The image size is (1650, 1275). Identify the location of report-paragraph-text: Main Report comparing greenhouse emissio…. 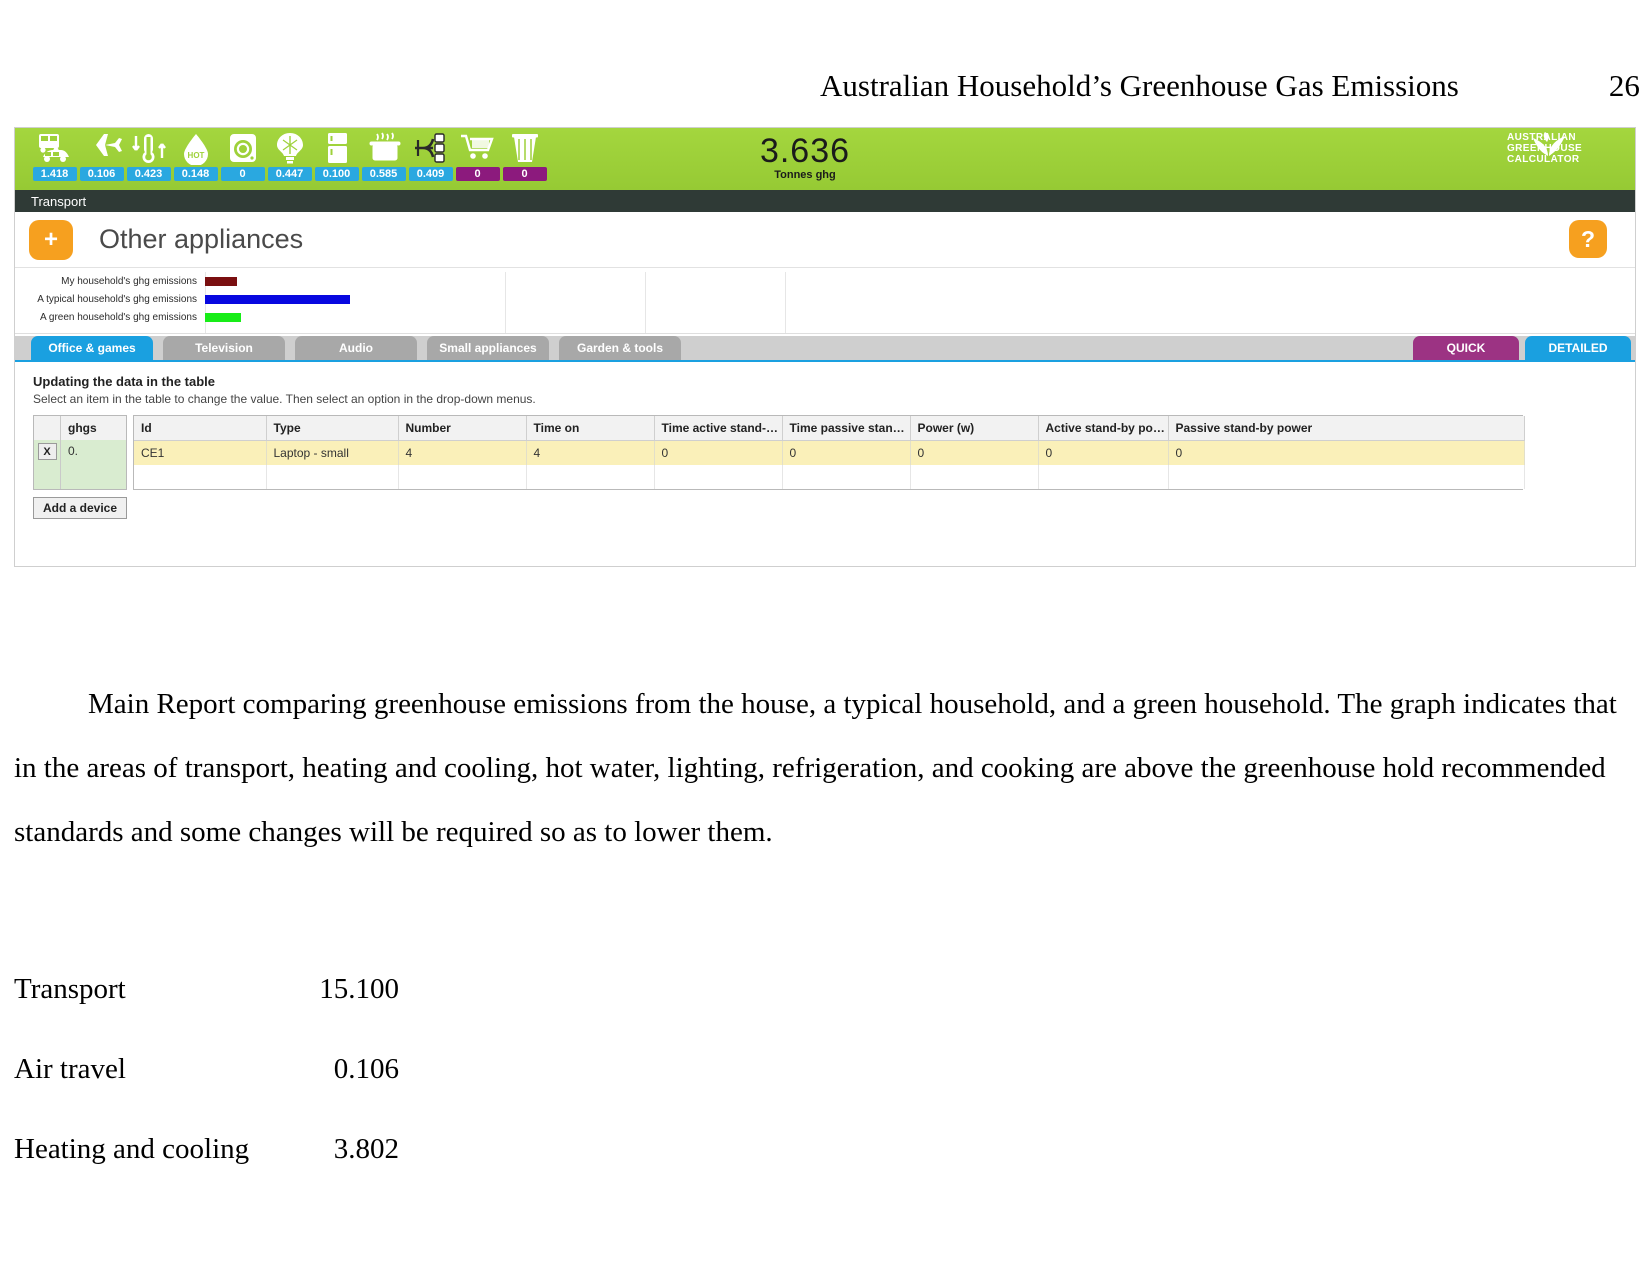
(815, 768).